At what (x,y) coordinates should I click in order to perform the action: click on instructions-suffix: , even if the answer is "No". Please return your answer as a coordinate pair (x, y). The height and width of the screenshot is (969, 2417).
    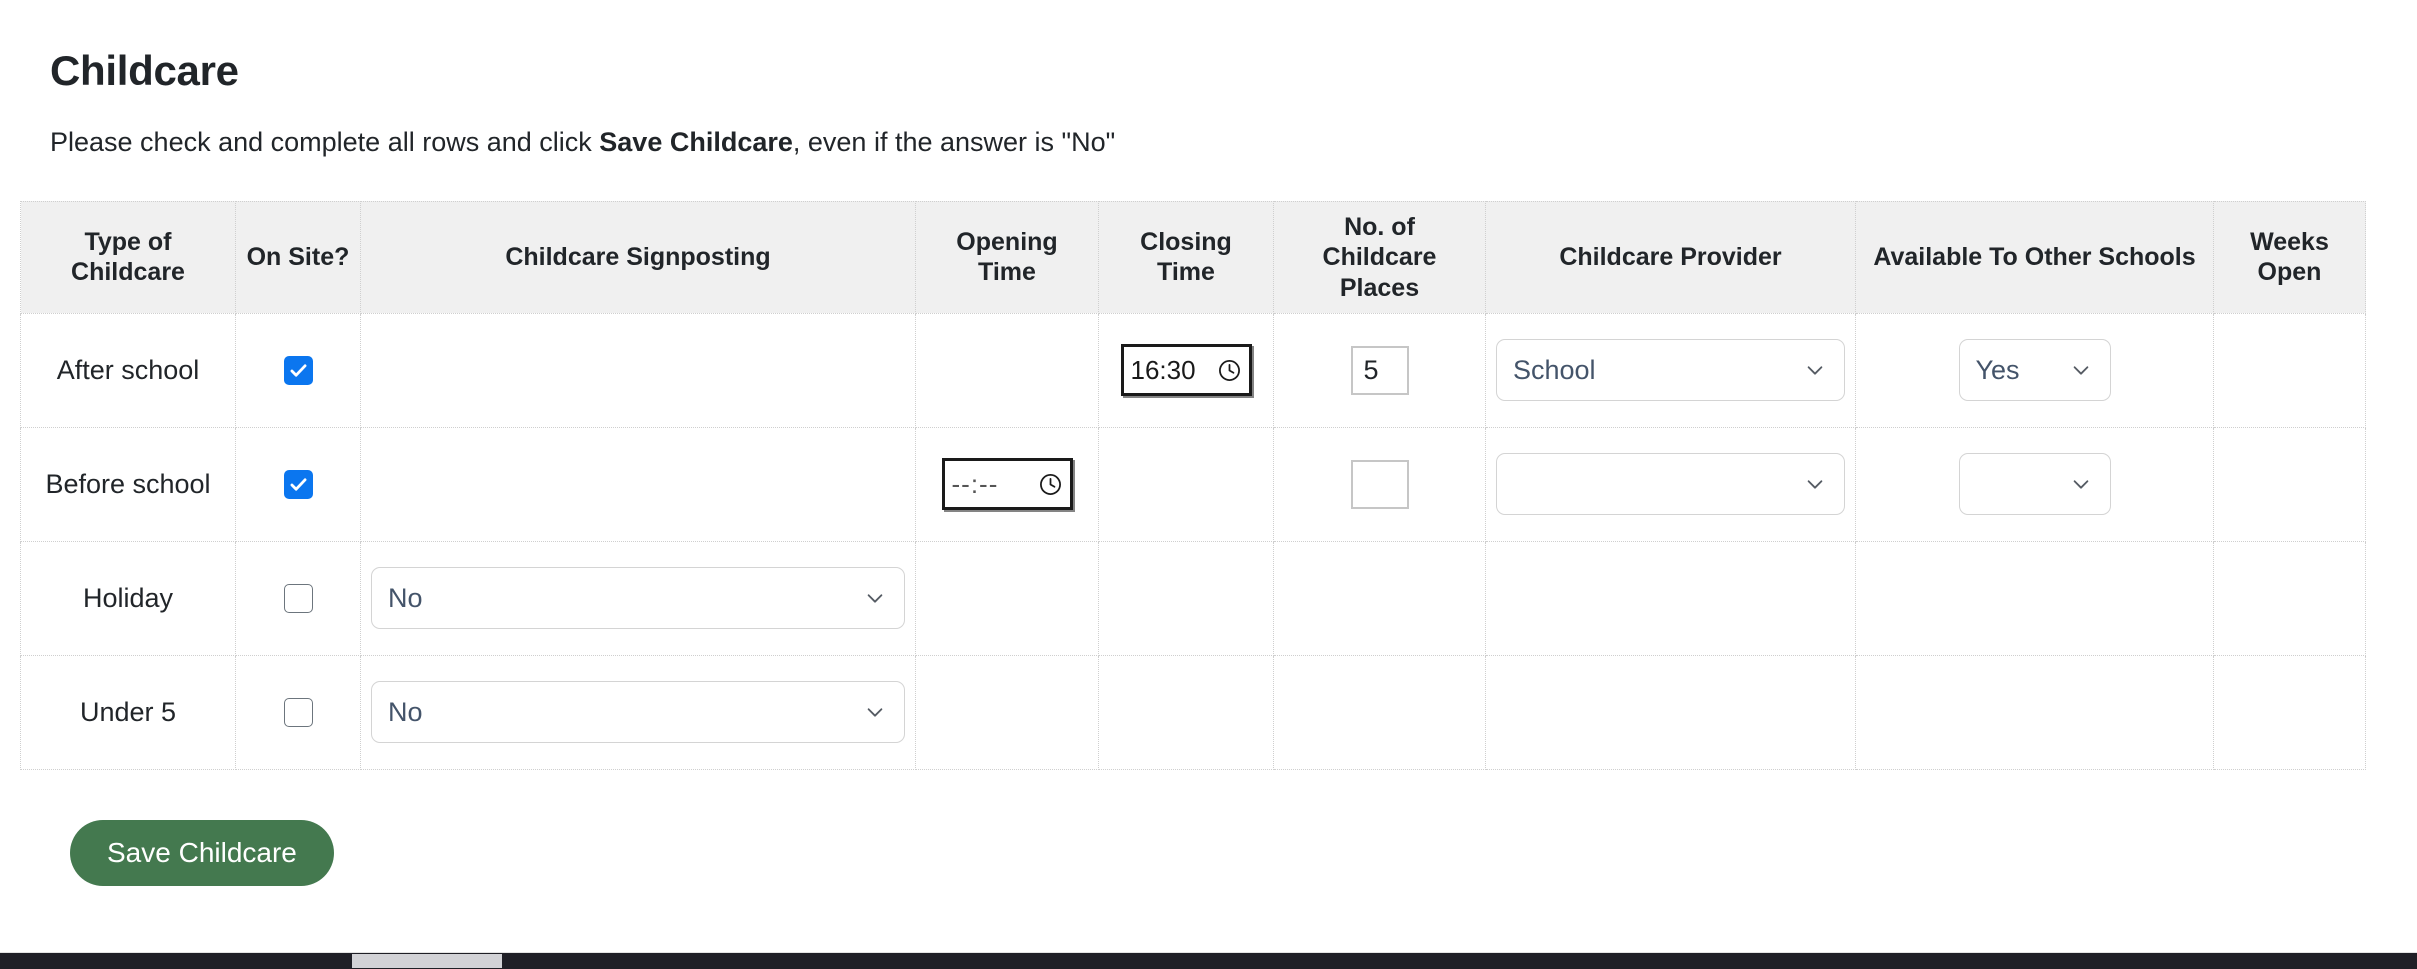
    Looking at the image, I should click on (954, 142).